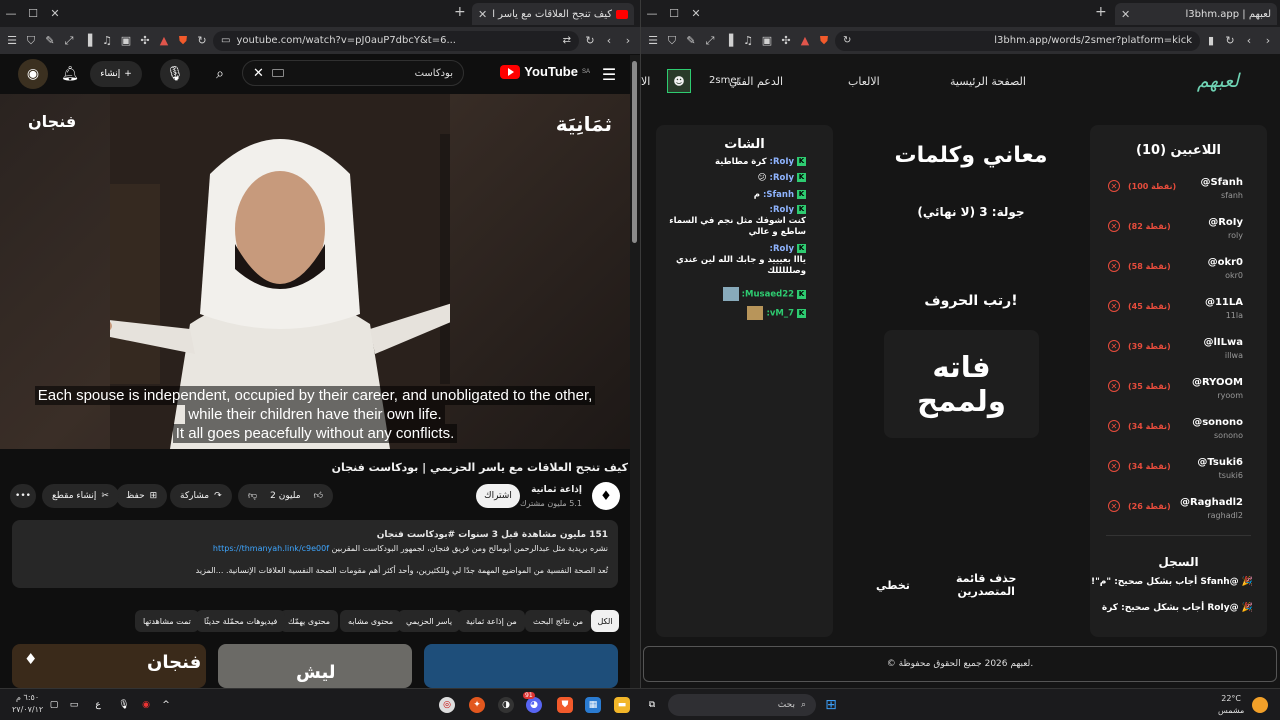  I want to click on tab-youtube: ✕ كيف تنجح العلاقات مع ياسر الحز, so click(553, 14).